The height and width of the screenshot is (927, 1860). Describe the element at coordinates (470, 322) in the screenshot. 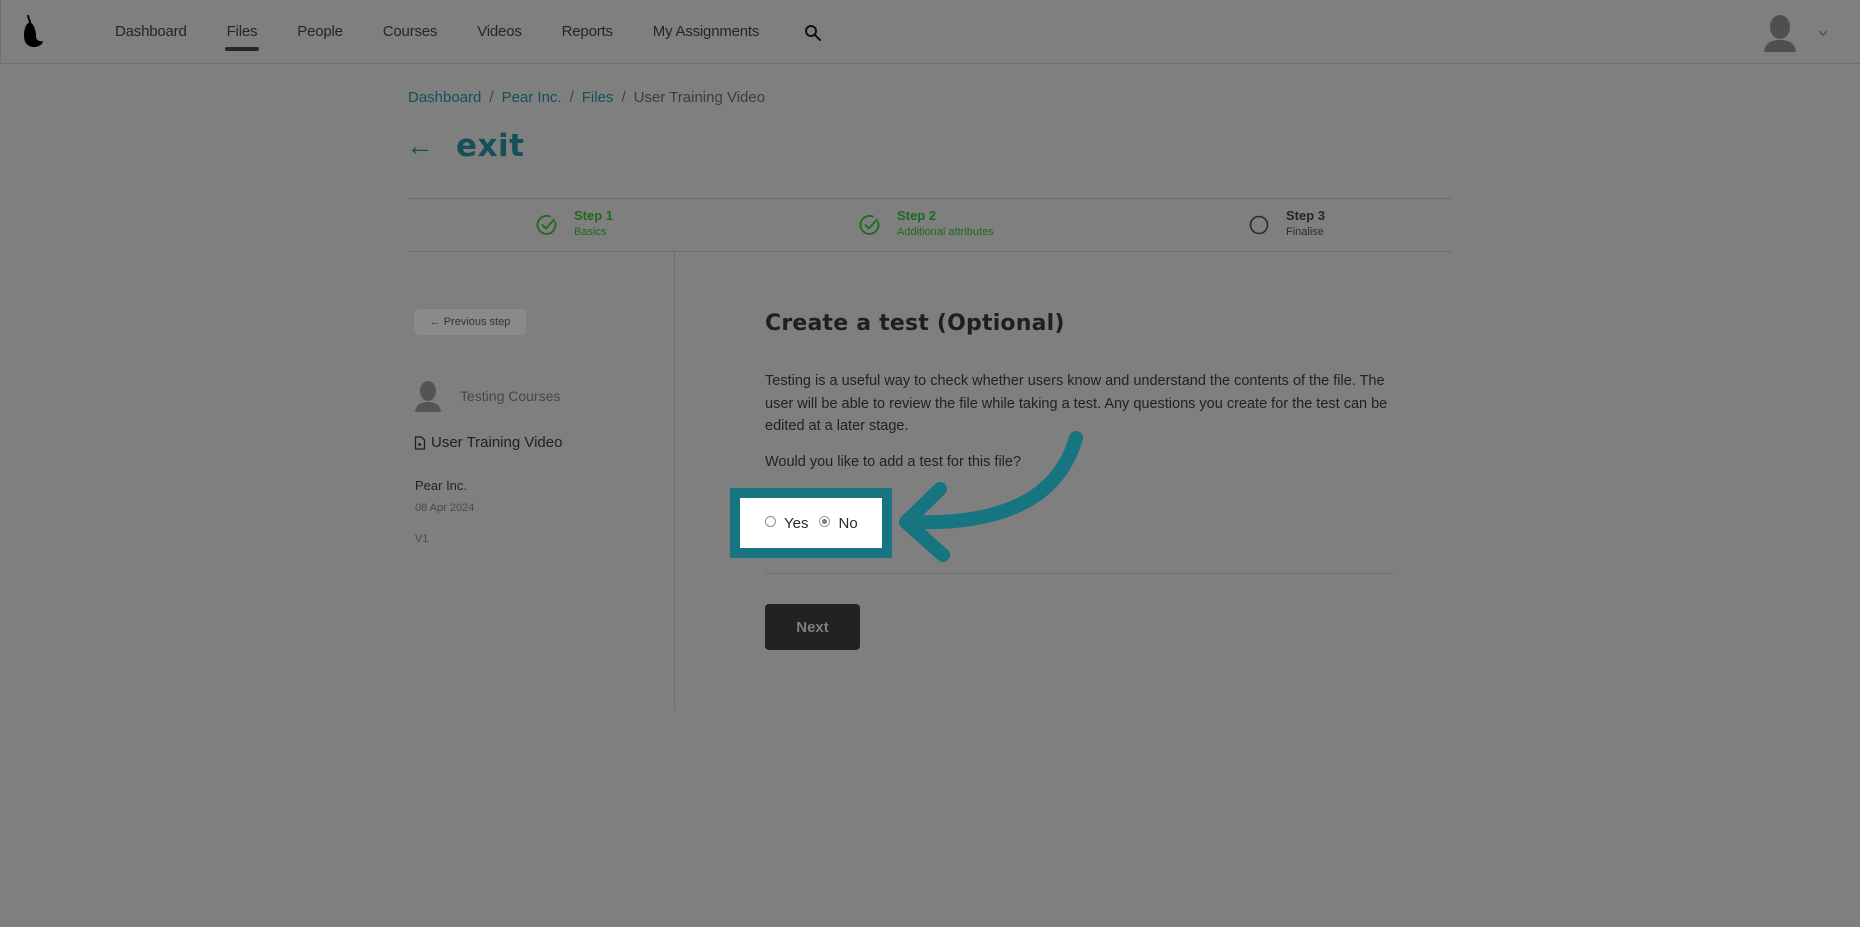

I see `previous-step-button: ← Previous step` at that location.